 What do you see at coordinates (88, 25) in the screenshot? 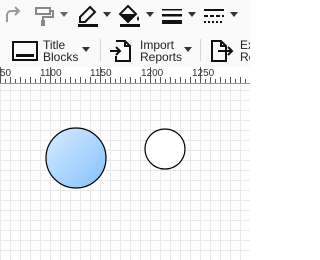
I see `line-color-bar` at bounding box center [88, 25].